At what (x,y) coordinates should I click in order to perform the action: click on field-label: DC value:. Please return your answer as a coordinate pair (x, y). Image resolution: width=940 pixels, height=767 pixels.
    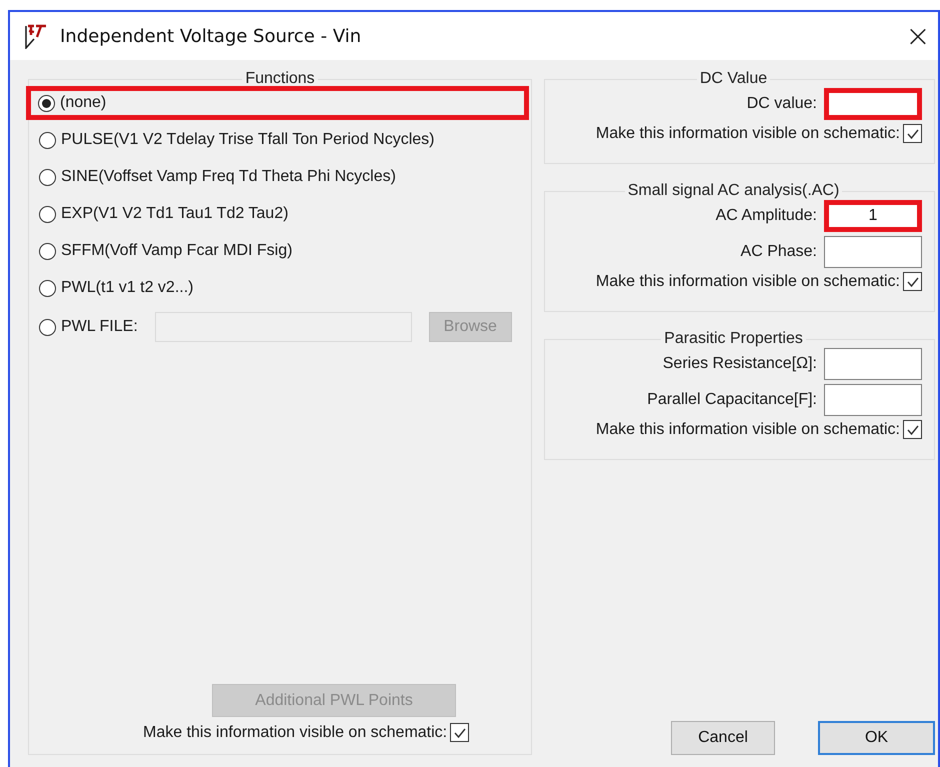
    Looking at the image, I should click on (781, 104).